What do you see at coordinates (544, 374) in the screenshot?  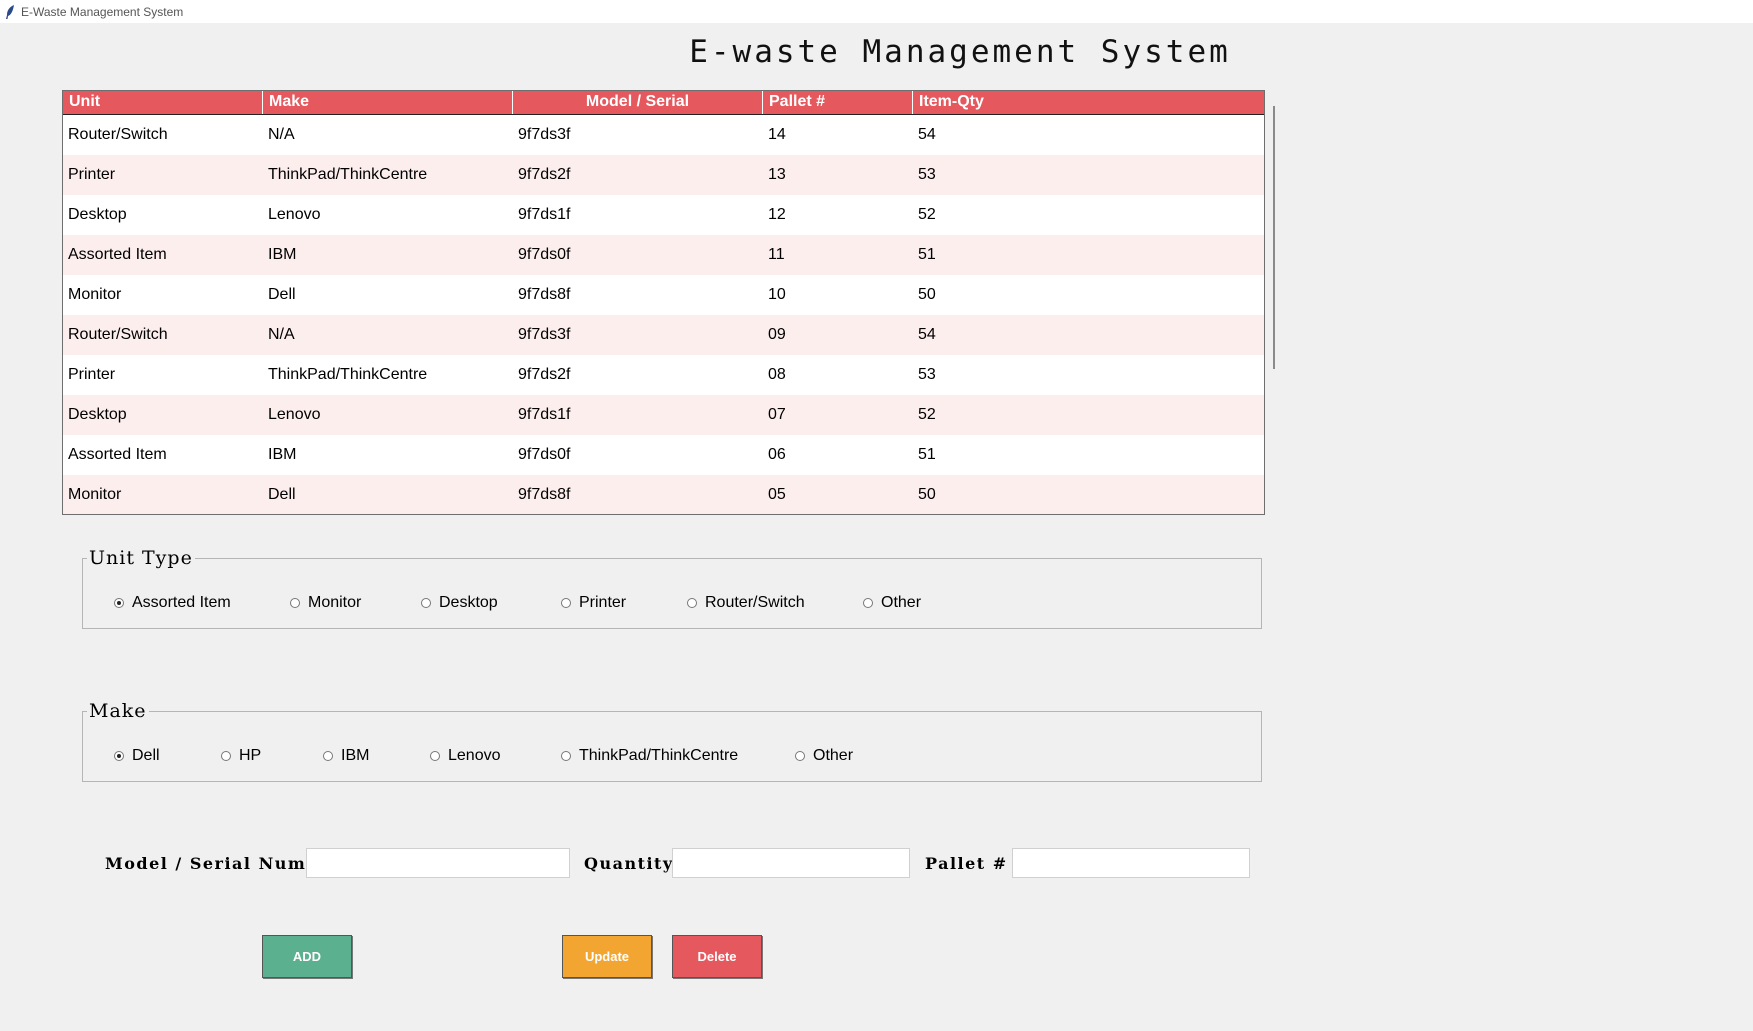 I see `cell-model-serial: 9f7ds2f` at bounding box center [544, 374].